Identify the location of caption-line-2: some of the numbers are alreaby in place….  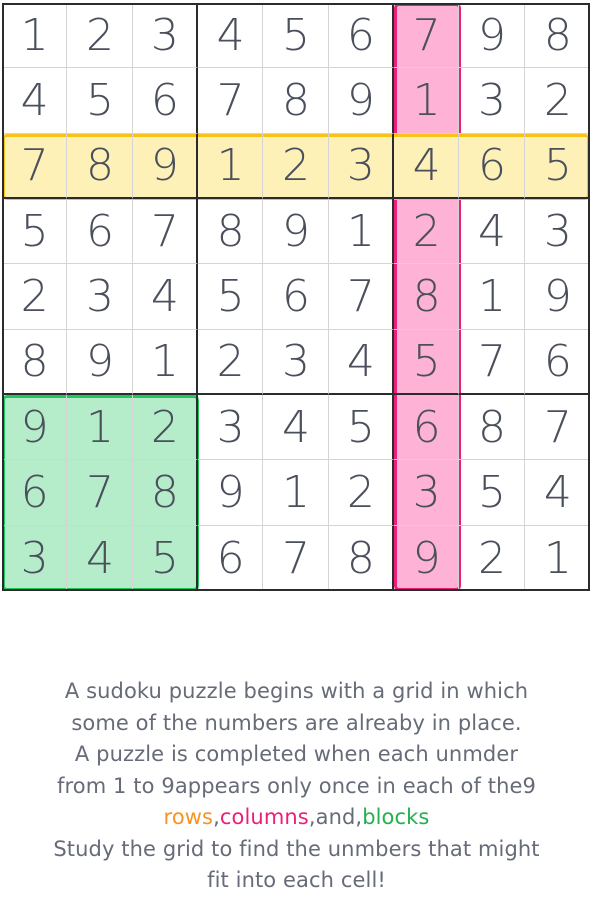
(296, 722).